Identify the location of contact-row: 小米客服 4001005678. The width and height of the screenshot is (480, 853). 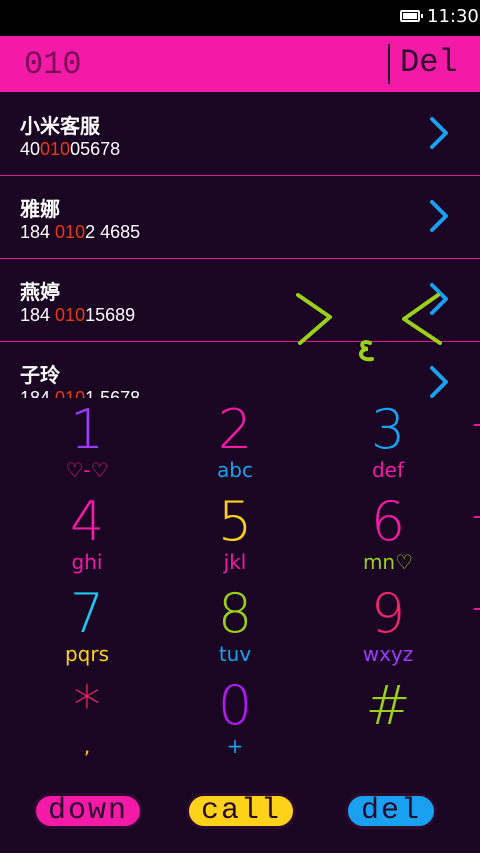
(240, 134).